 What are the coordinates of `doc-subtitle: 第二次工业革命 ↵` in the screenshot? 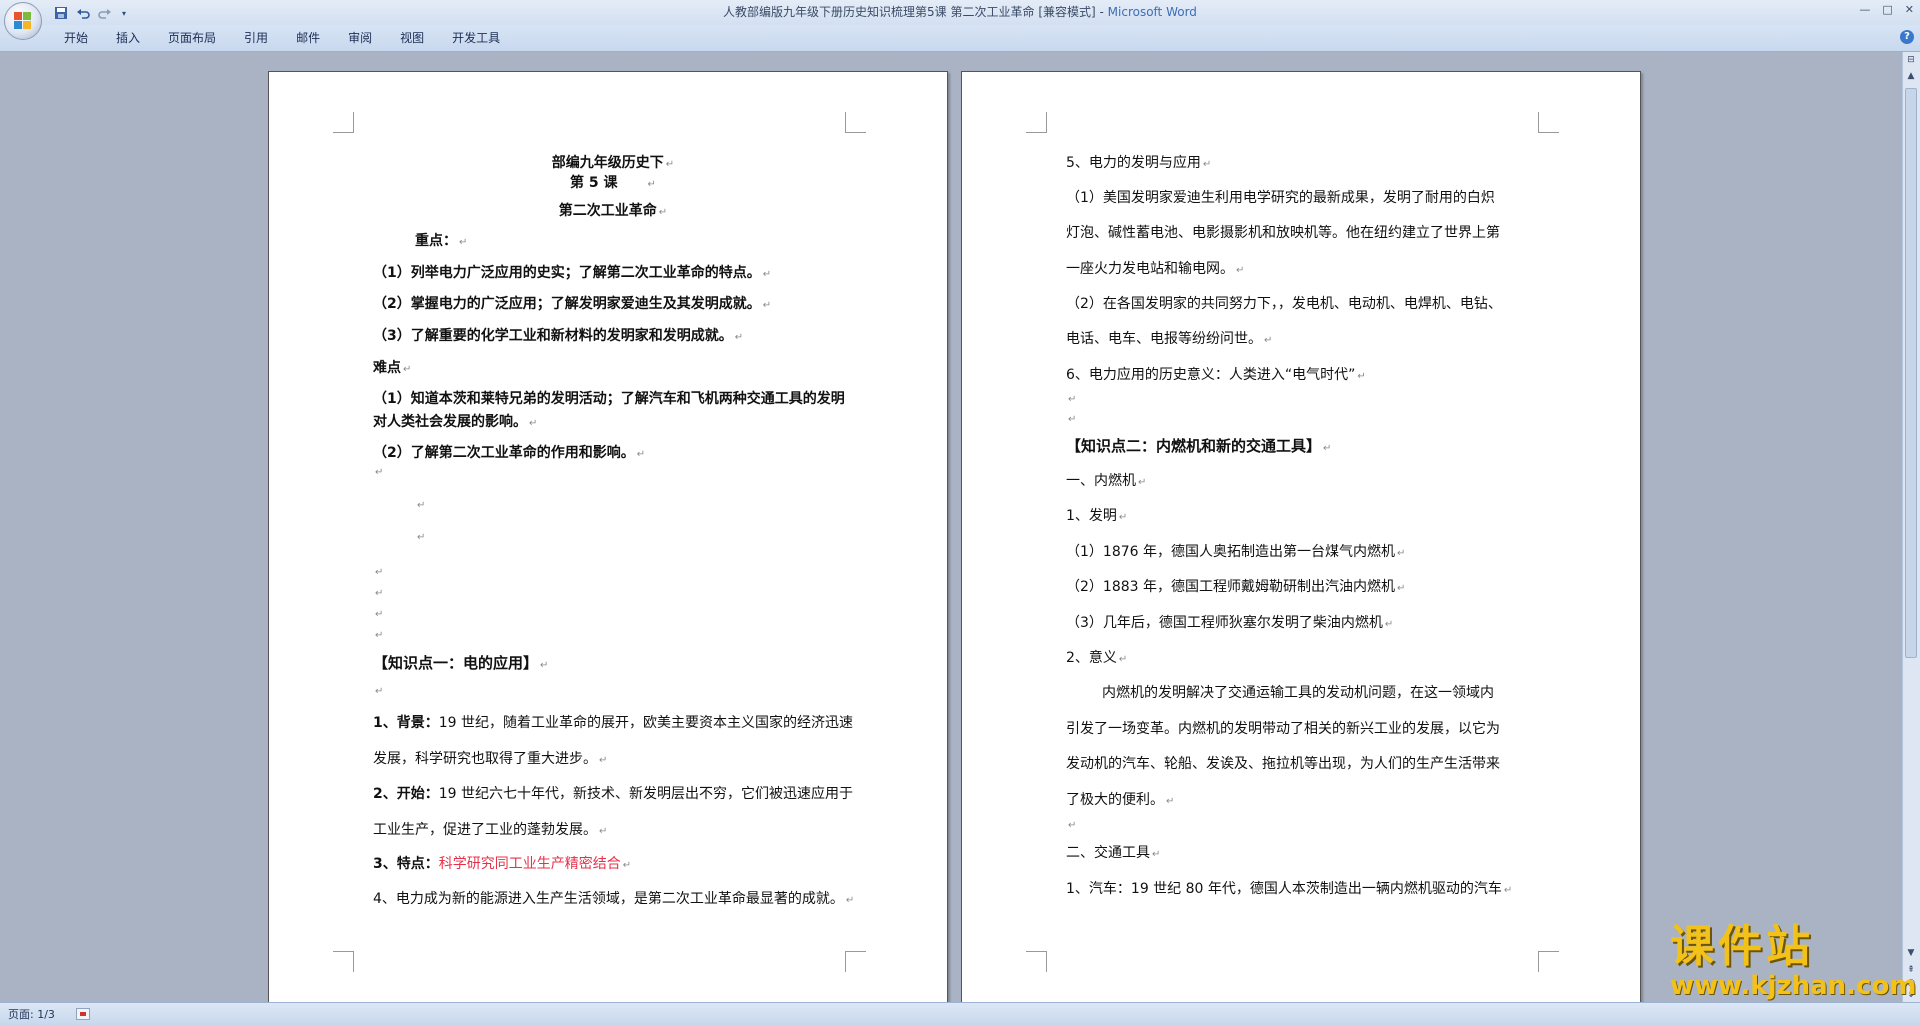 It's located at (613, 211).